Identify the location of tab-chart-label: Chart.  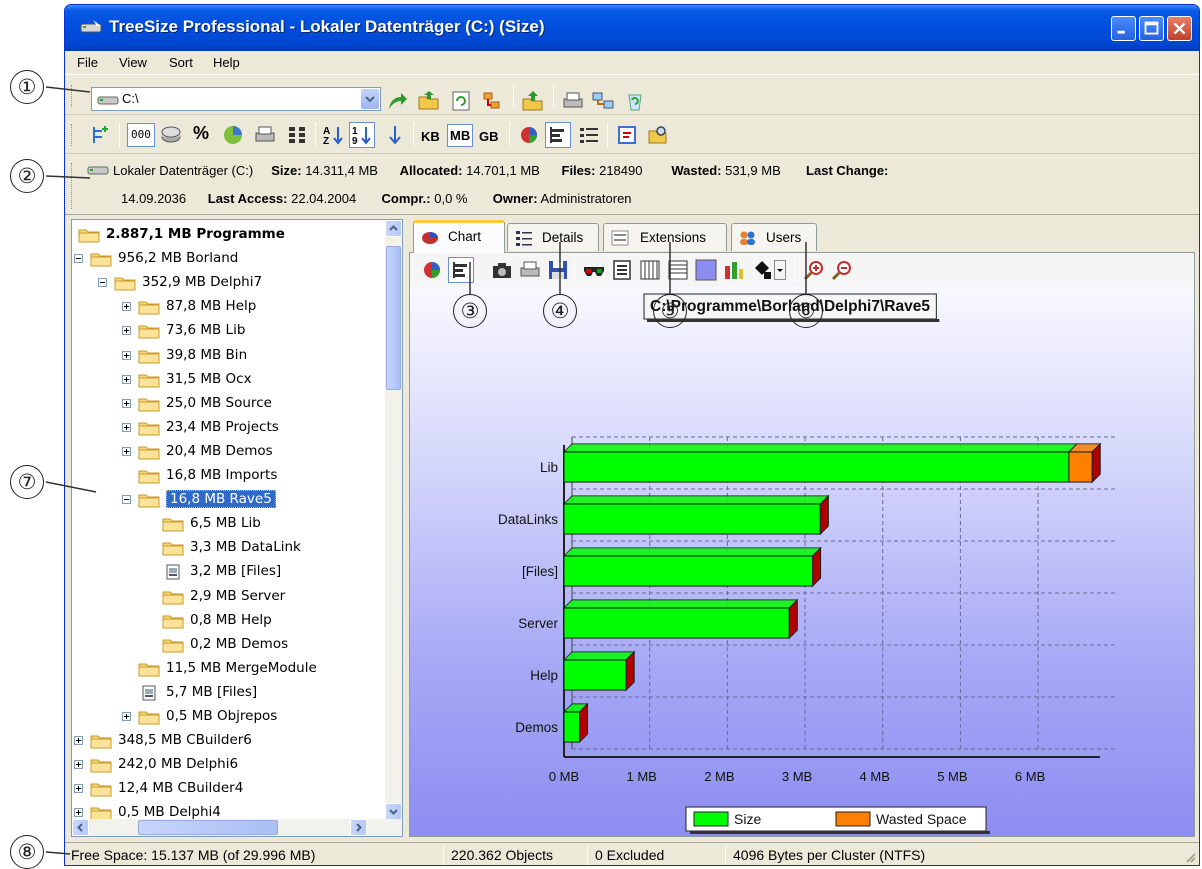
(465, 236).